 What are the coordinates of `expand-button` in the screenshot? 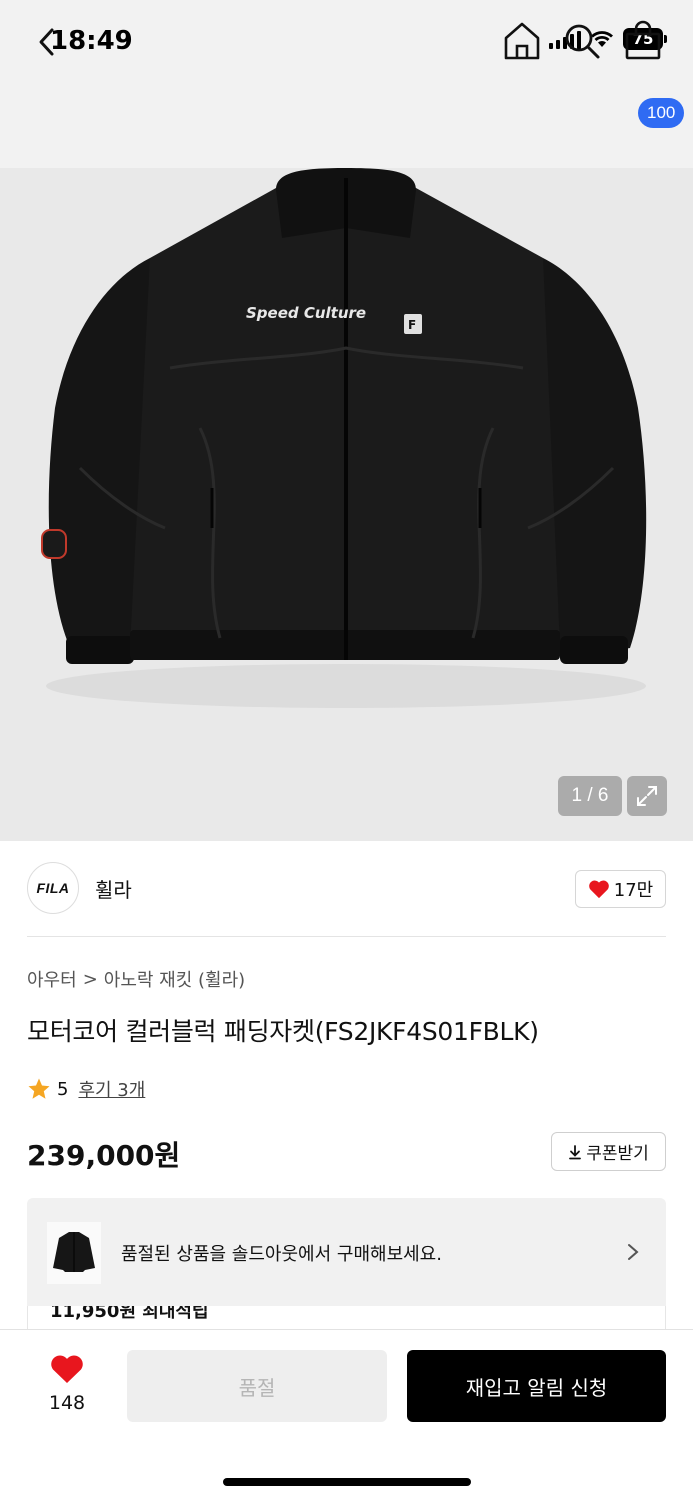 It's located at (647, 796).